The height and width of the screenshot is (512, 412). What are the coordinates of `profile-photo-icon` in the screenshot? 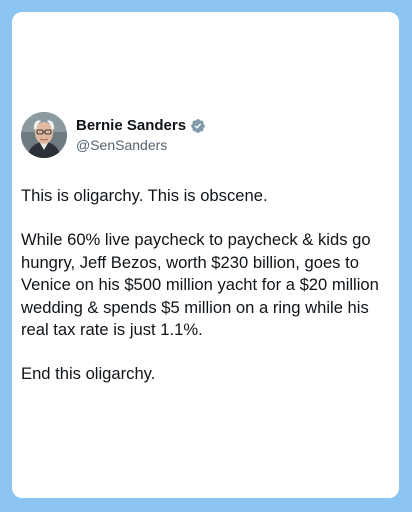 It's located at (44, 135).